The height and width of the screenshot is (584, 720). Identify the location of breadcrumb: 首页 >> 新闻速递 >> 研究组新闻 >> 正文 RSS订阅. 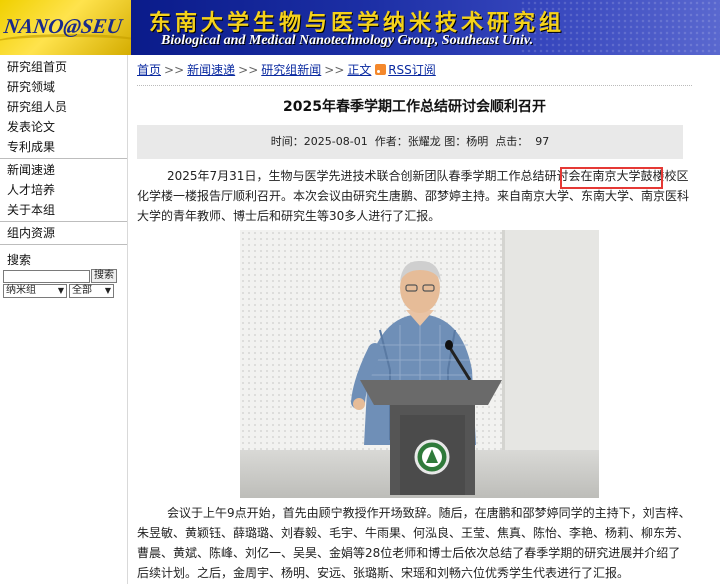
(414, 70).